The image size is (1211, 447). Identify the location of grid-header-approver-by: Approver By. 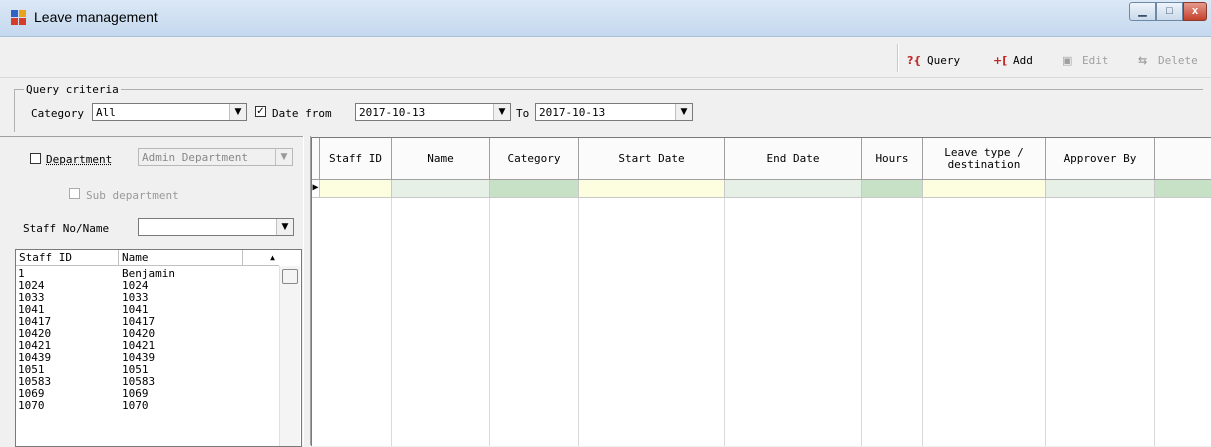
(1100, 159).